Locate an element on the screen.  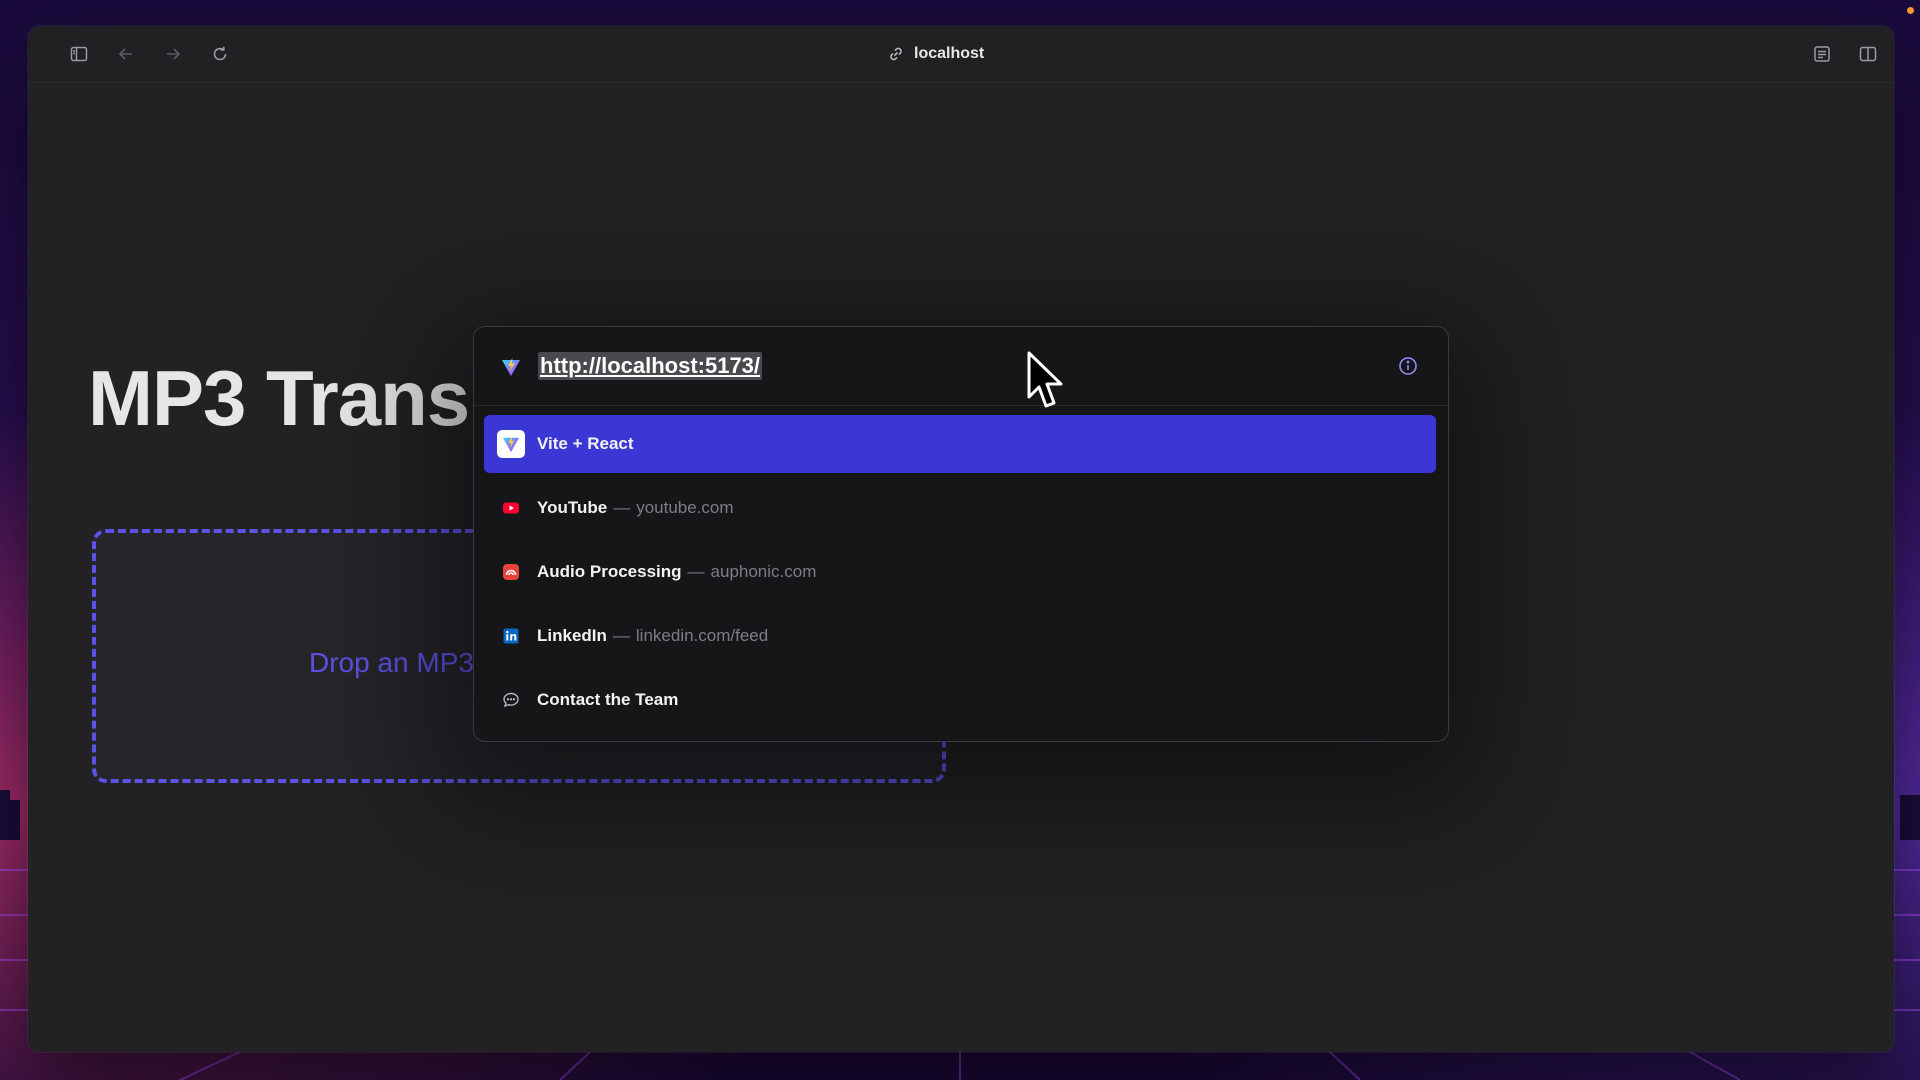
page-title: MP3 Trans is located at coordinates (279, 398).